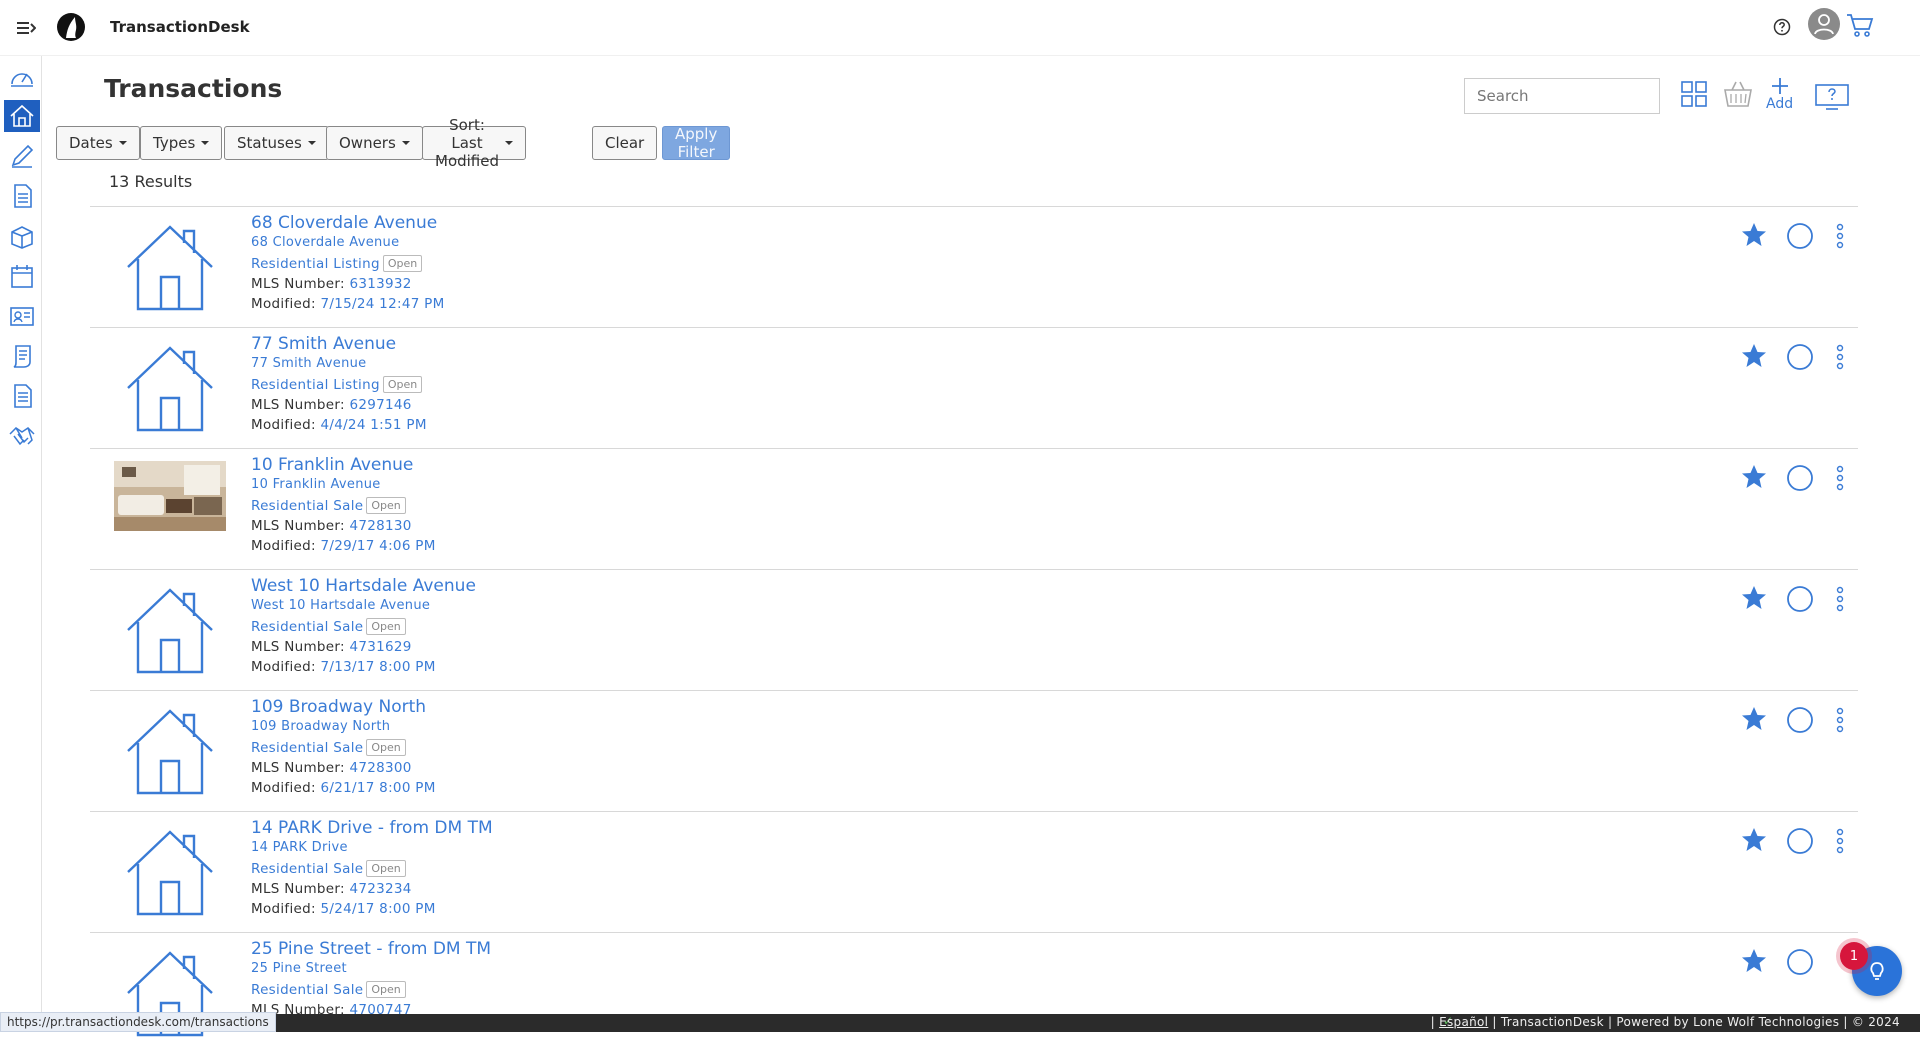 This screenshot has width=1920, height=1053. I want to click on transaction-title: 68 Cloverdale Avenue, so click(348, 223).